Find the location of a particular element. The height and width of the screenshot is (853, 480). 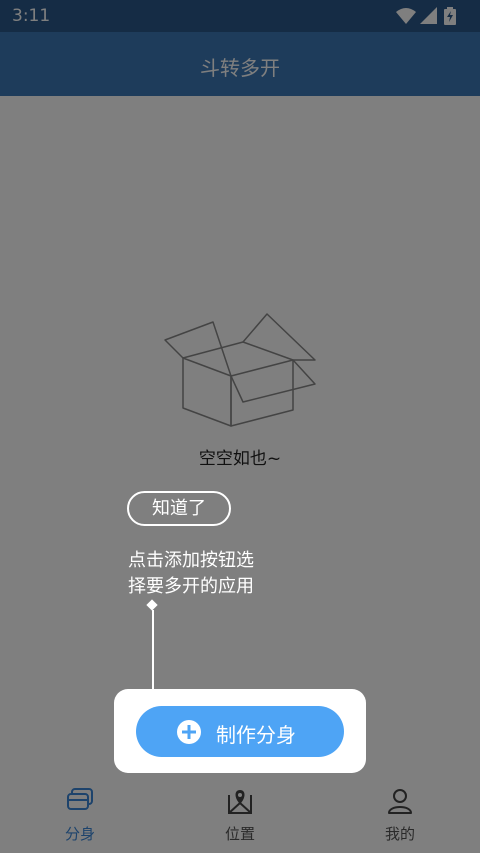

make-clone-button: 制作分身 is located at coordinates (240, 731).